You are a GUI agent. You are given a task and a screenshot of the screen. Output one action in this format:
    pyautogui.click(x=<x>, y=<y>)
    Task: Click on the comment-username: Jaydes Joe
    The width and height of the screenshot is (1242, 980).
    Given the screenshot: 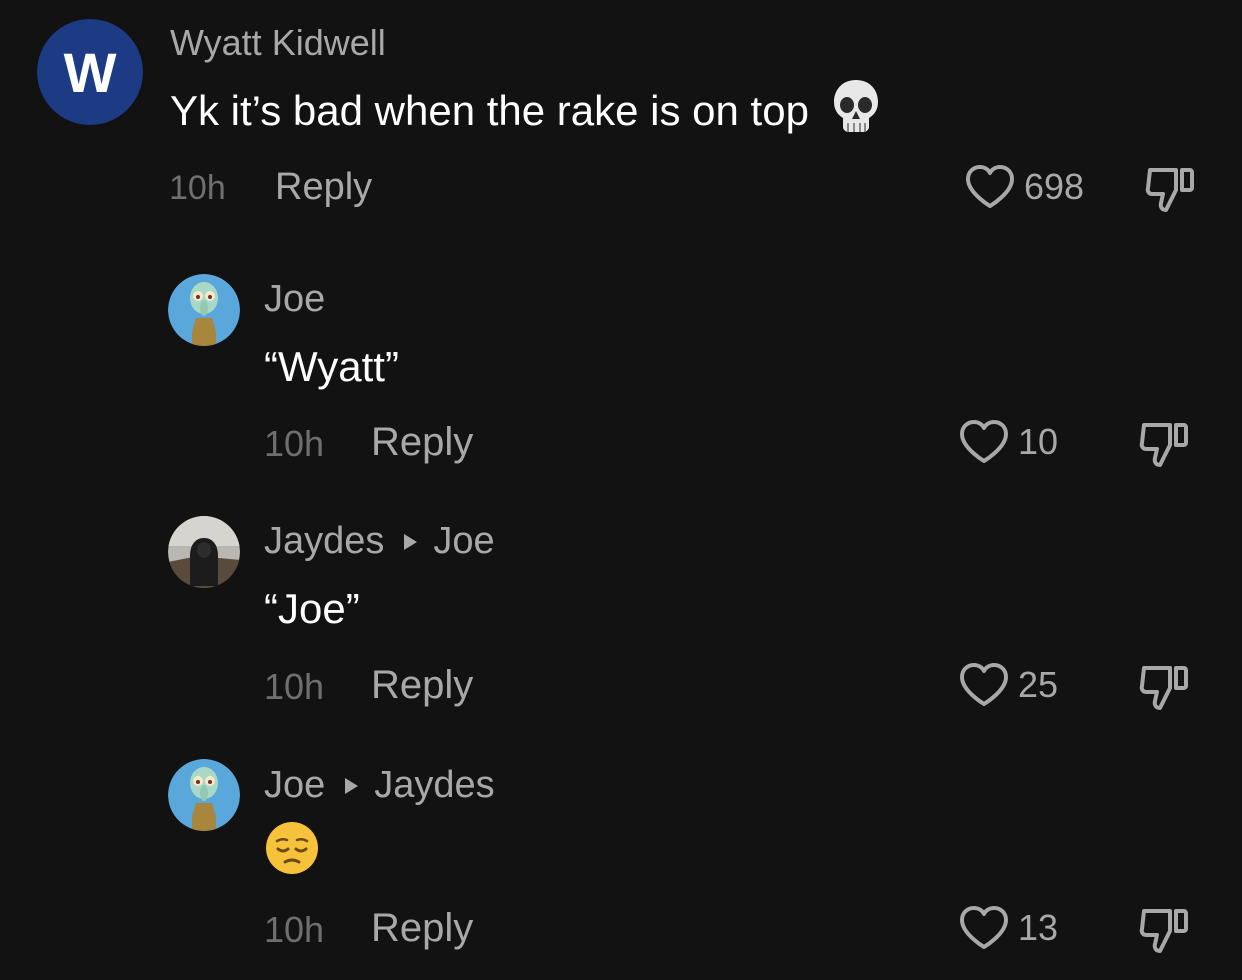 What is the action you would take?
    pyautogui.click(x=379, y=541)
    